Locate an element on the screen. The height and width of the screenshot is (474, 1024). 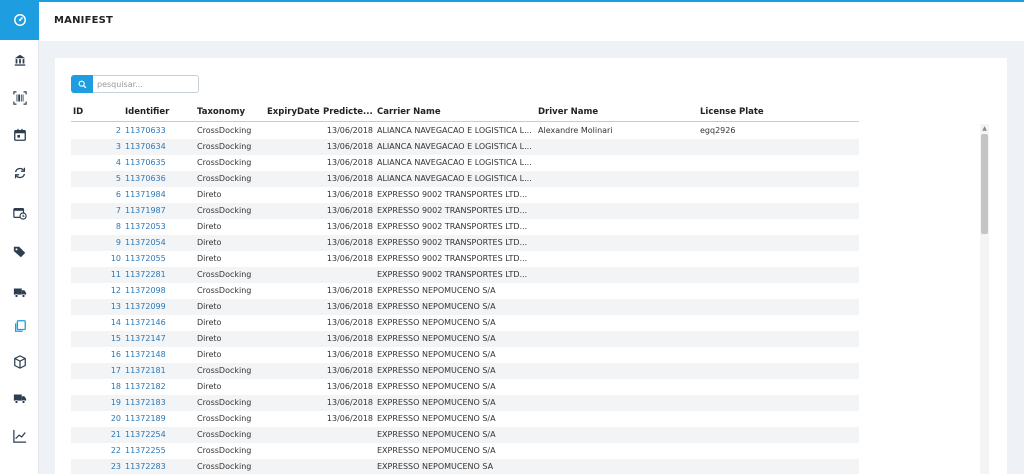
cell-identifier: 11372181 is located at coordinates (159, 370).